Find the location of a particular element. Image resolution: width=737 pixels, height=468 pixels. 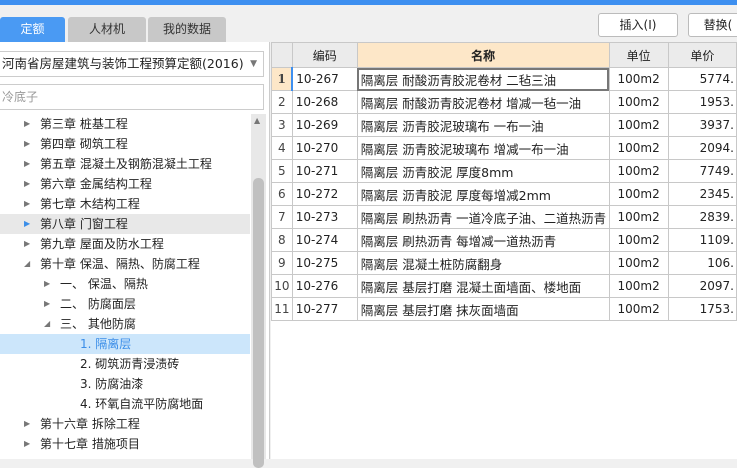

table-row: 3 10-269 隔离层 沥青胶泥玻璃布 一布一油 100m2 3937. is located at coordinates (504, 125).